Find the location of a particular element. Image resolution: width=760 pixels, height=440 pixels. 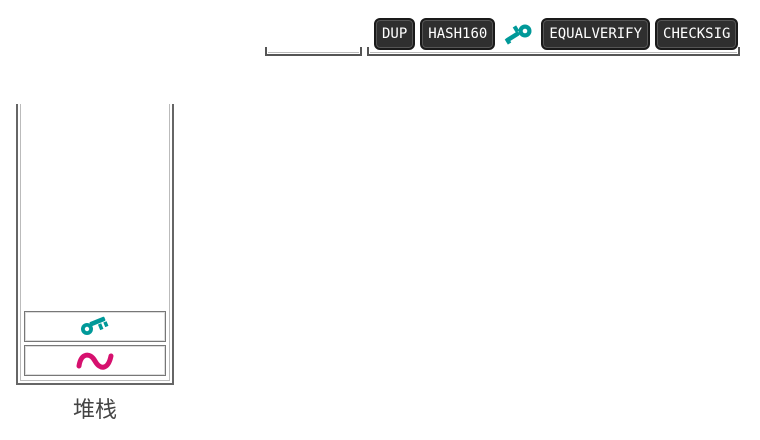

stack-container is located at coordinates (95, 244).